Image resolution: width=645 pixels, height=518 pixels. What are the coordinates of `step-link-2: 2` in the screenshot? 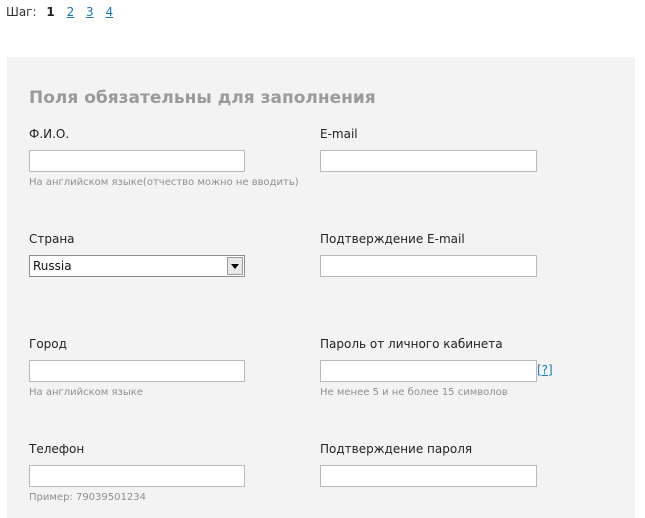 It's located at (71, 12).